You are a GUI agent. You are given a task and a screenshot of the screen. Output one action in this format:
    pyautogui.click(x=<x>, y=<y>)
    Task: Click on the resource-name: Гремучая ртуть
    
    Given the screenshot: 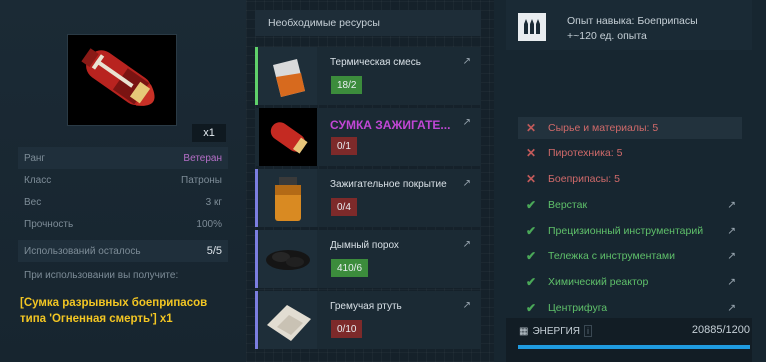 What is the action you would take?
    pyautogui.click(x=366, y=306)
    